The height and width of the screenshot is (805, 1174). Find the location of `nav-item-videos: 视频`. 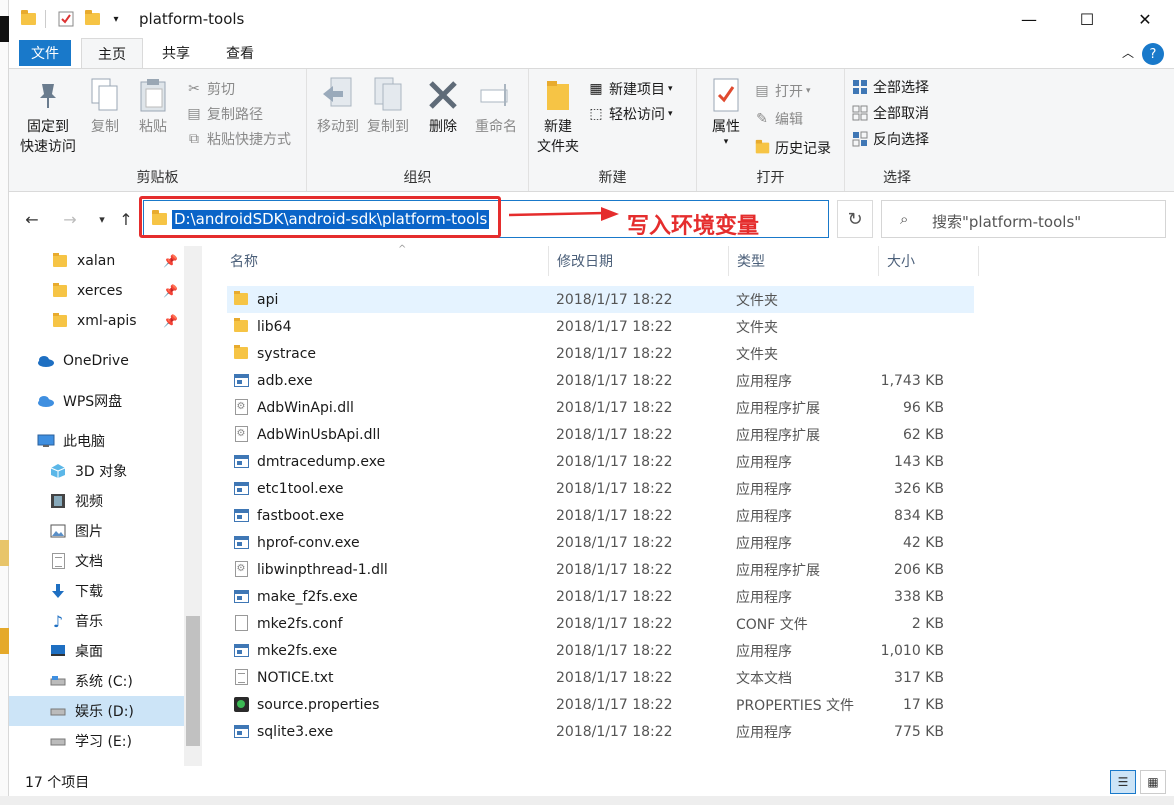

nav-item-videos: 视频 is located at coordinates (96, 501).